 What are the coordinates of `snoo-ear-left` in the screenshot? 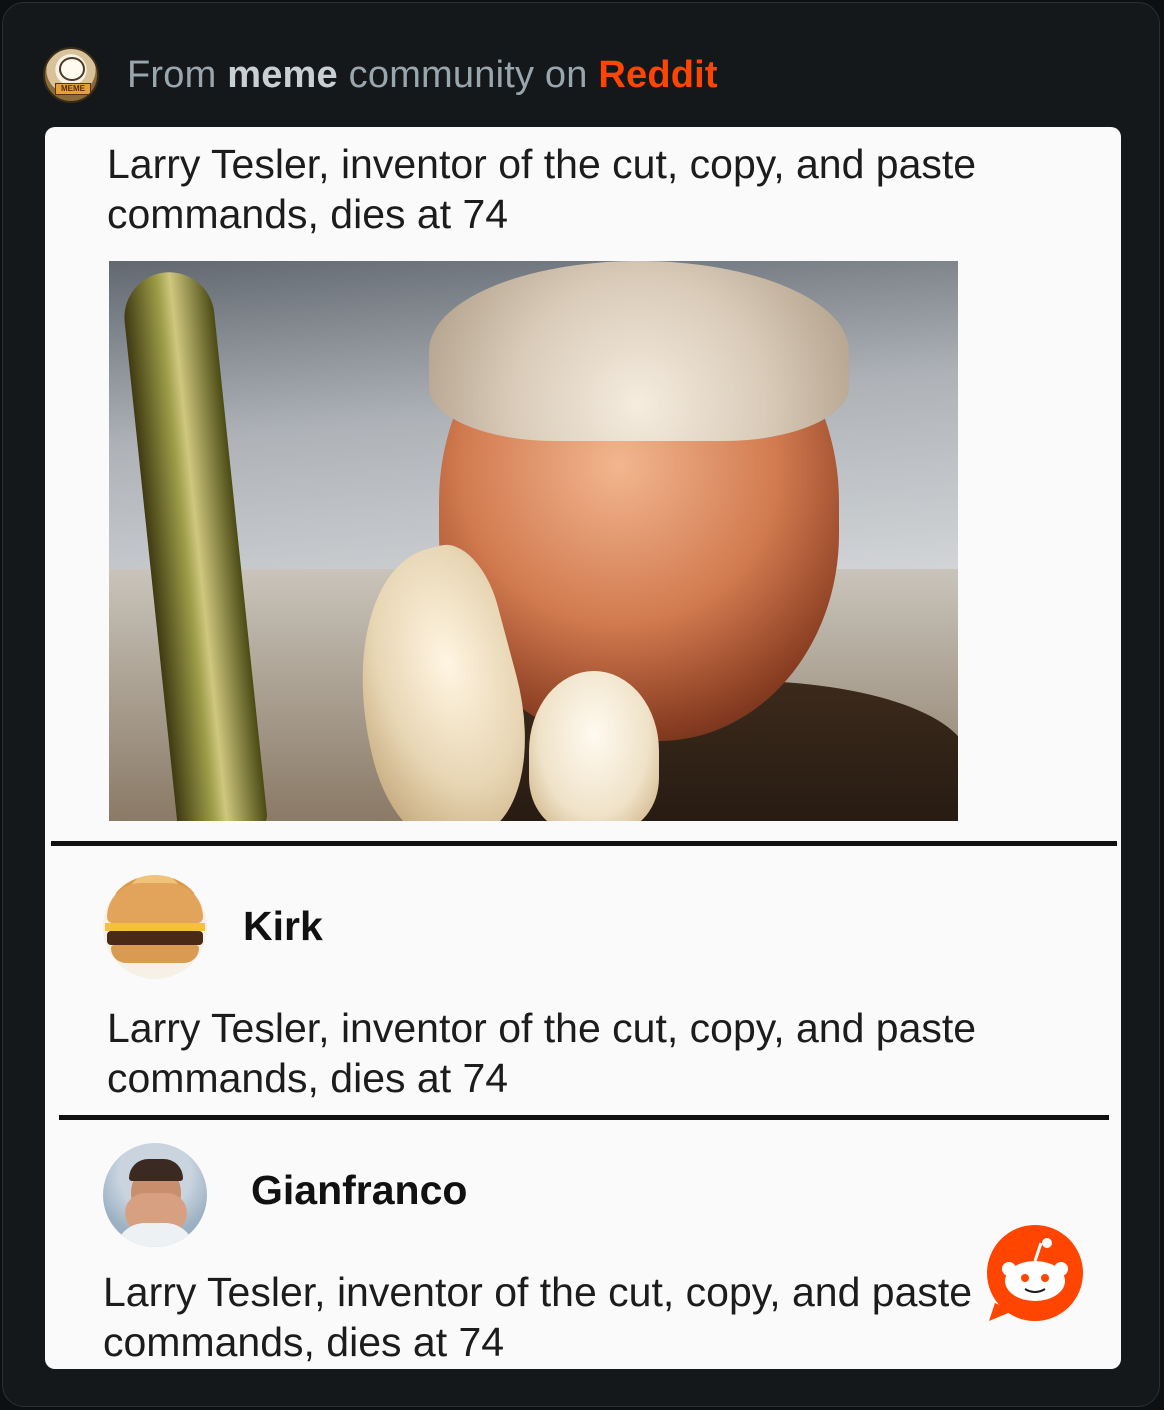 It's located at (1009, 1269).